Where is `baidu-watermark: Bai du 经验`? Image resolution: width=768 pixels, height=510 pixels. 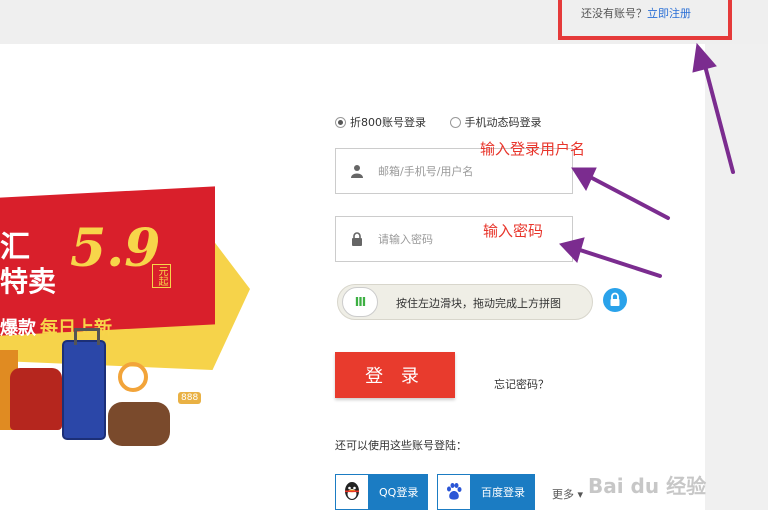
baidu-watermark: Bai du 经验 is located at coordinates (647, 486).